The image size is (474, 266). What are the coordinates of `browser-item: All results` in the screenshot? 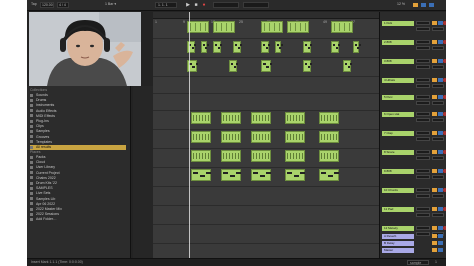 It's located at (78, 147).